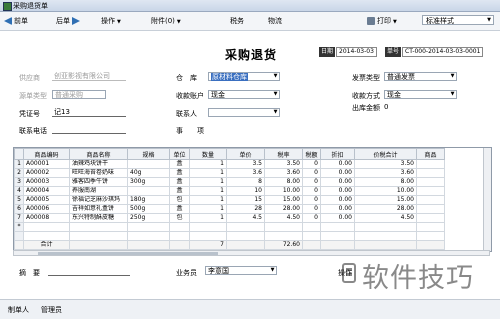 The image size is (500, 319). I want to click on contact-select: ▼, so click(244, 112).